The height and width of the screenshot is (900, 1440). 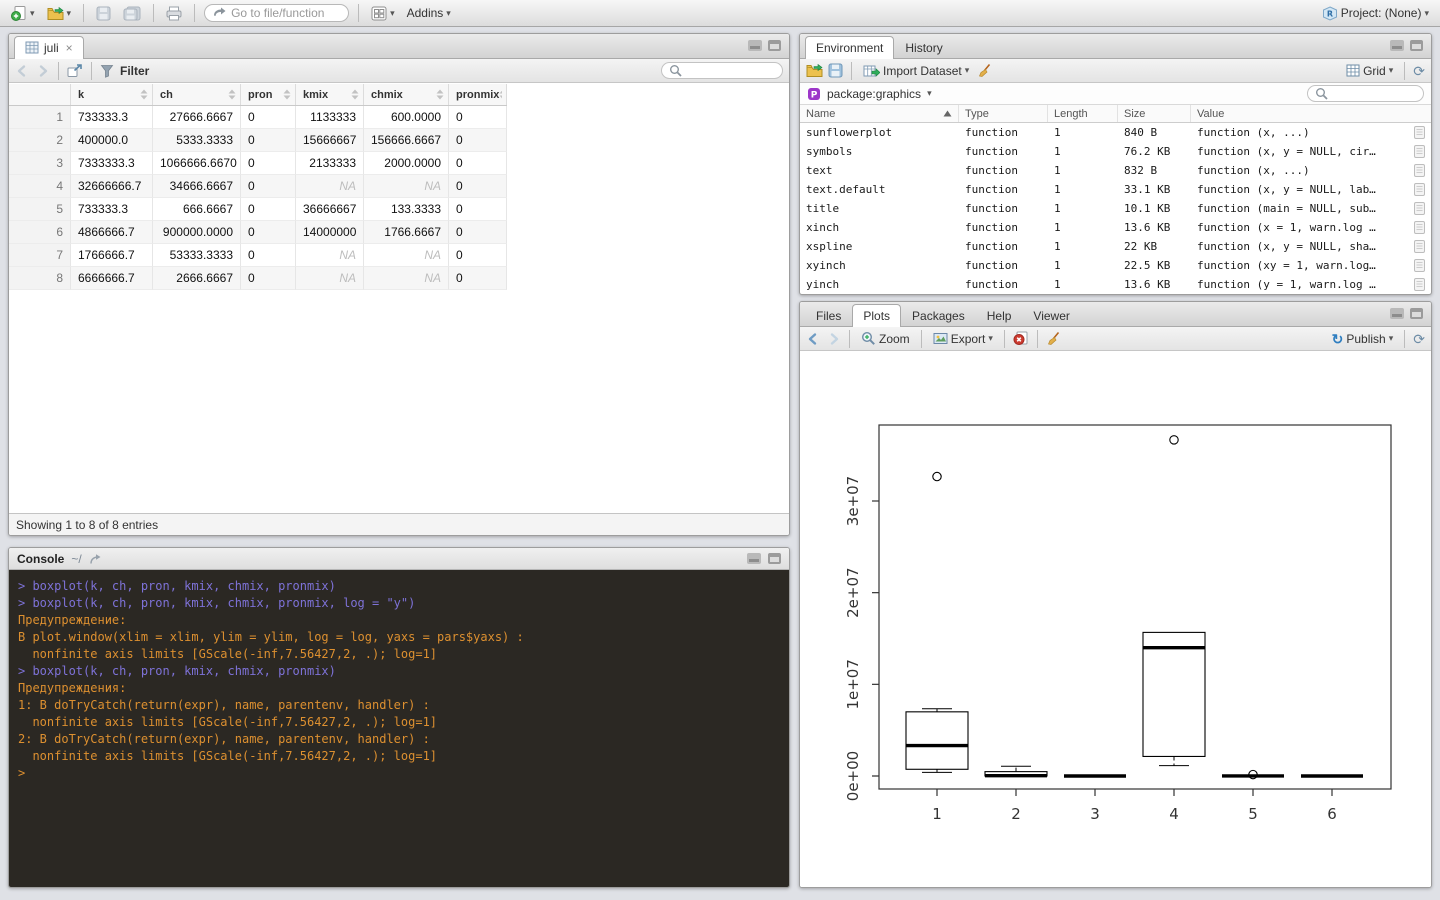 What do you see at coordinates (923, 47) in the screenshot?
I see `tab-history: History` at bounding box center [923, 47].